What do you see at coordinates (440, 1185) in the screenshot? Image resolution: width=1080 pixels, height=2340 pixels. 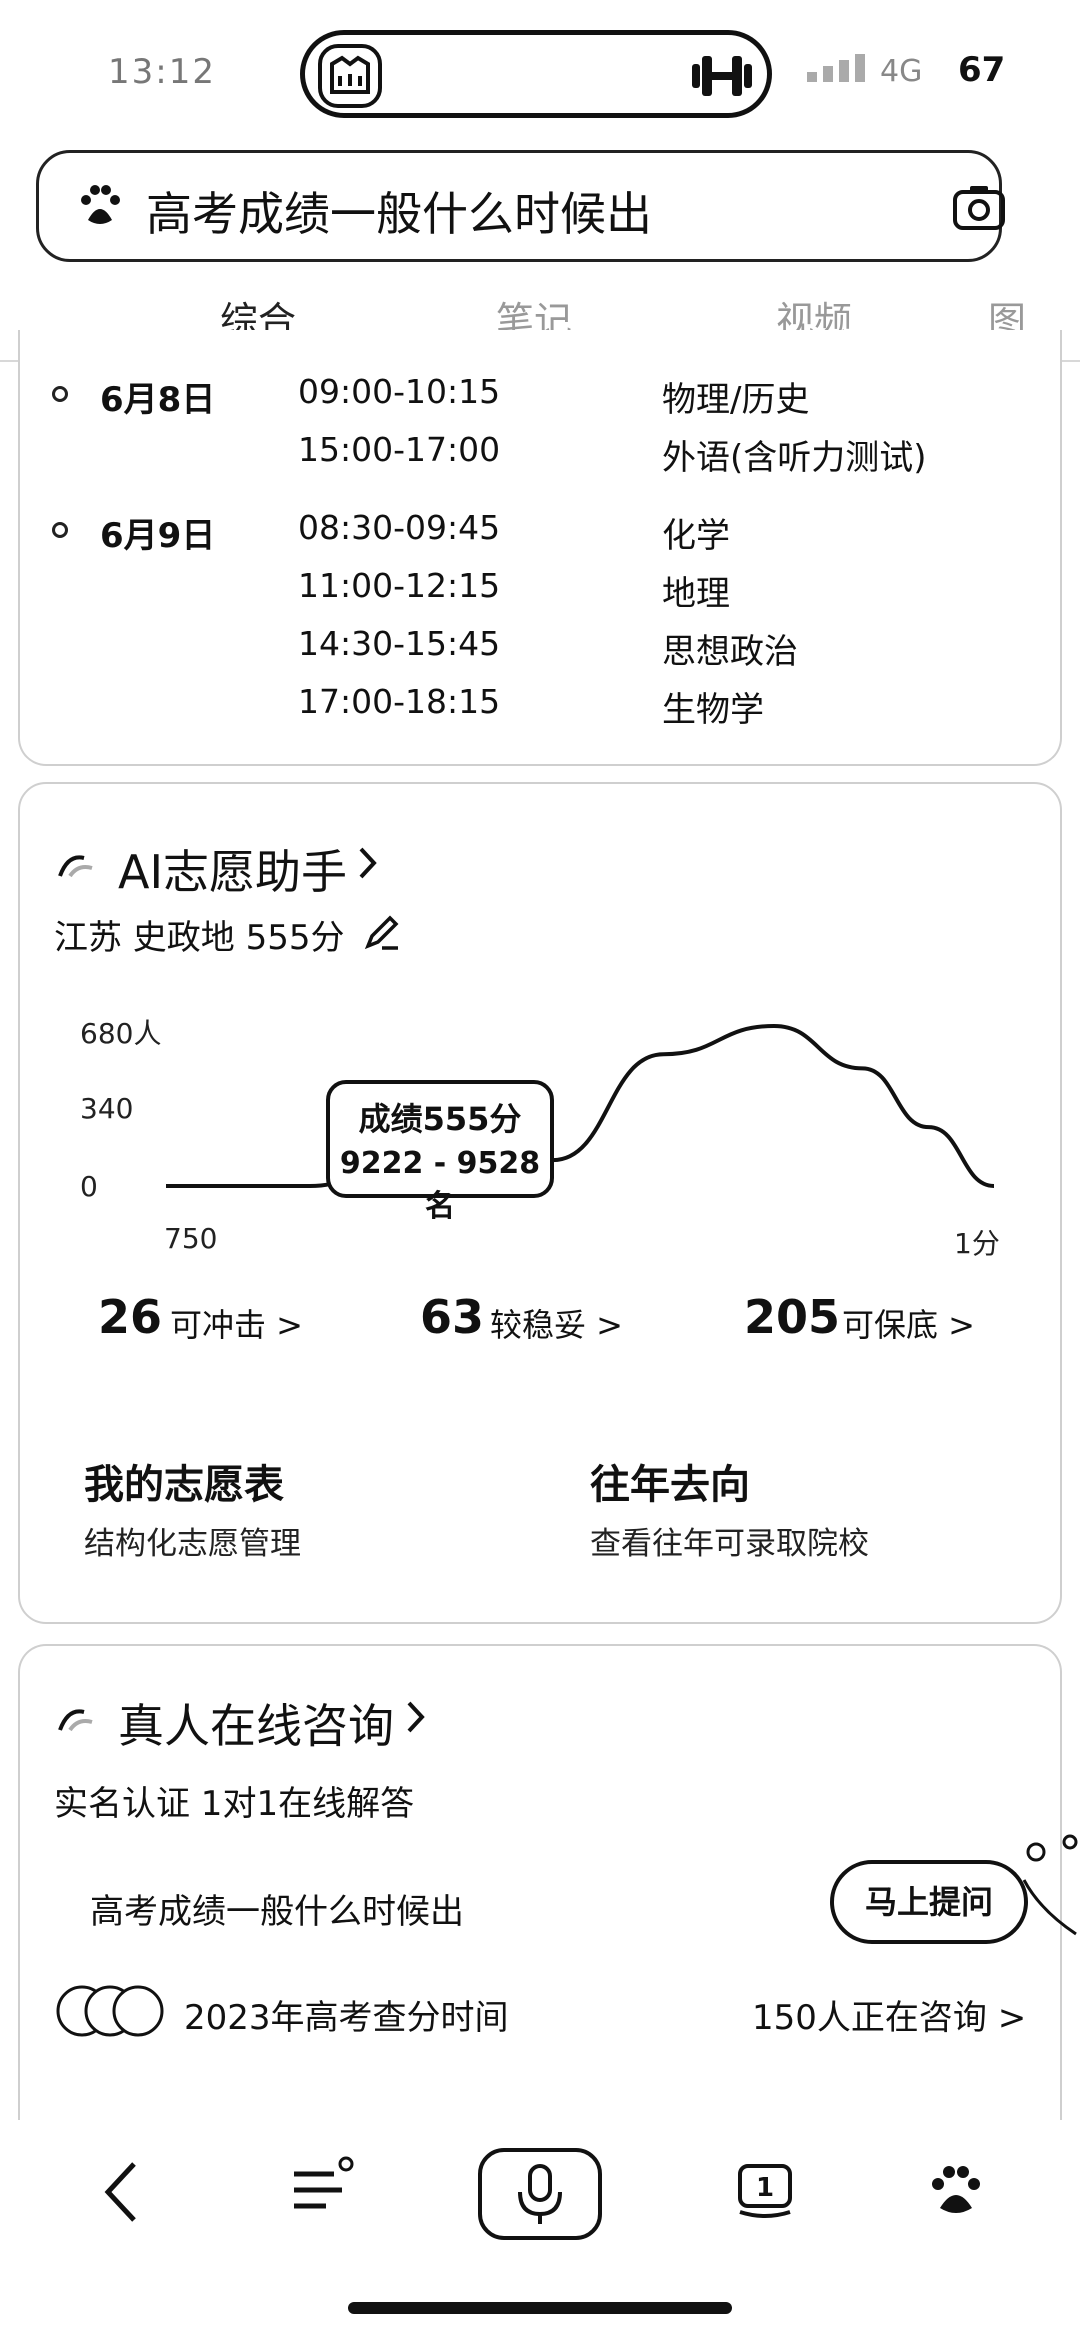 I see `callout-rank: 9222 - 9528名` at bounding box center [440, 1185].